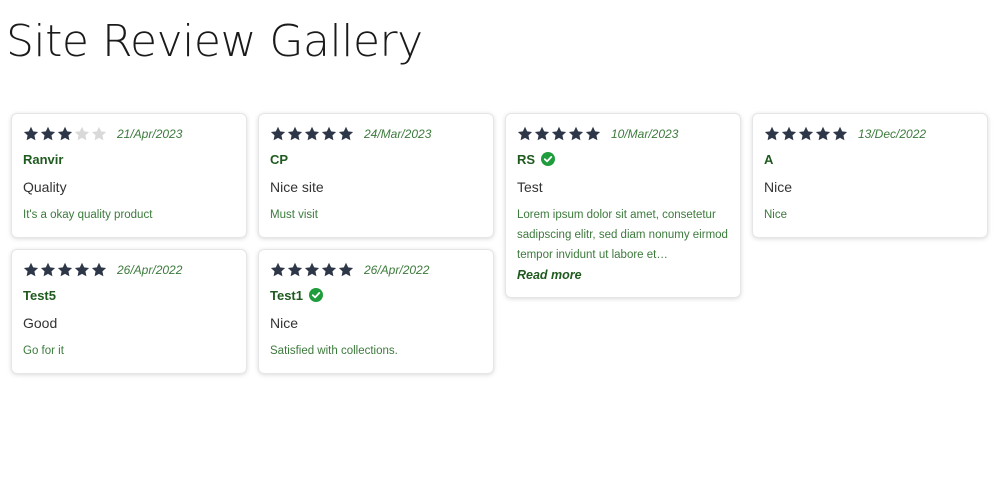 This screenshot has width=999, height=484. Describe the element at coordinates (530, 187) in the screenshot. I see `review-title: Test` at that location.